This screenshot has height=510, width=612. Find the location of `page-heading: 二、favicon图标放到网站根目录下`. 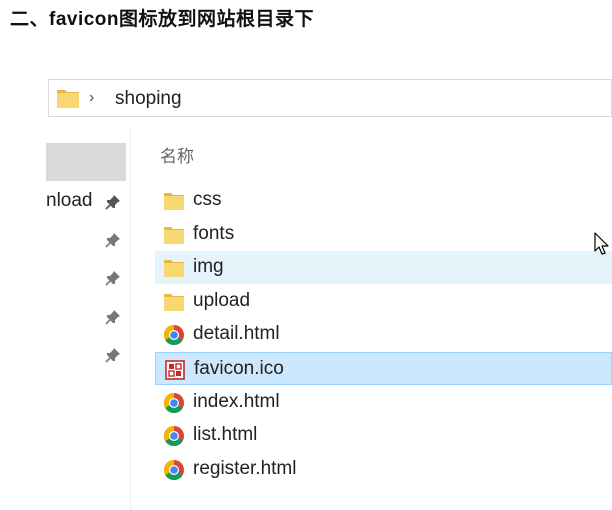

page-heading: 二、favicon图标放到网站根目录下 is located at coordinates (162, 19).